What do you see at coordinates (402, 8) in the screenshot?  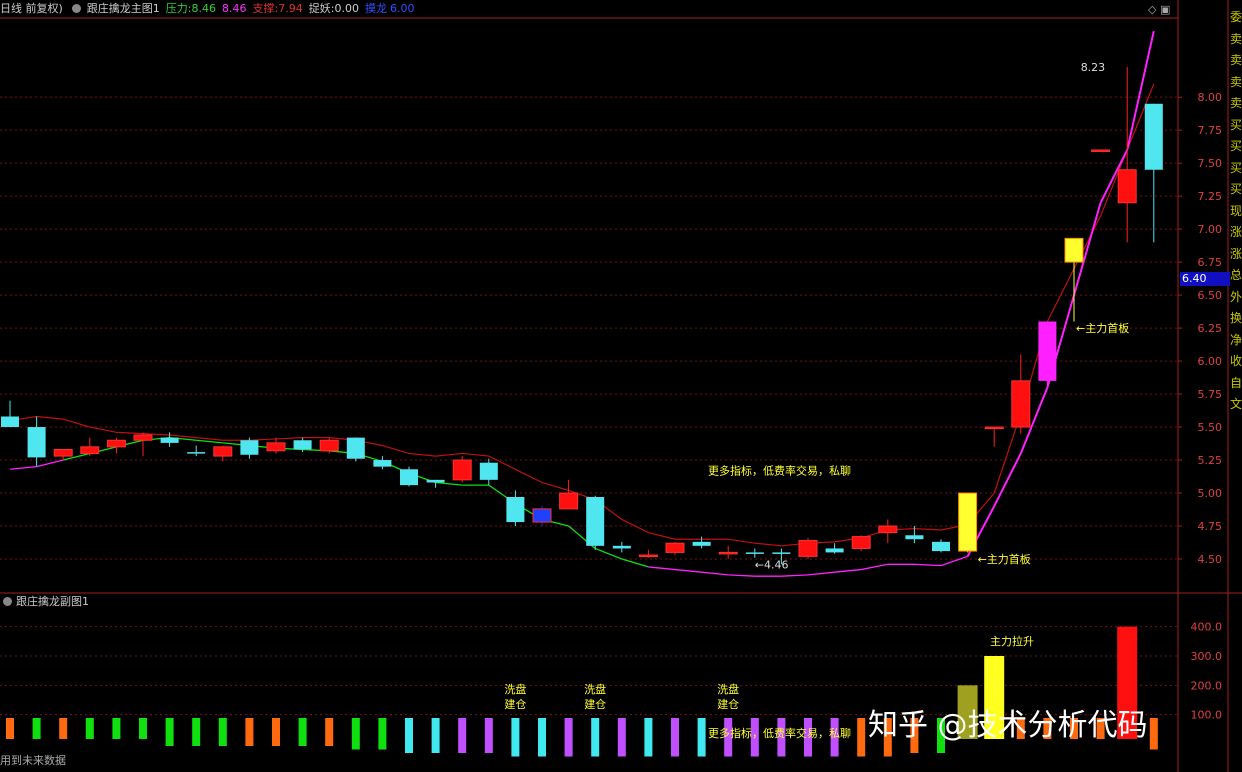 I see `blue-value: 6.00` at bounding box center [402, 8].